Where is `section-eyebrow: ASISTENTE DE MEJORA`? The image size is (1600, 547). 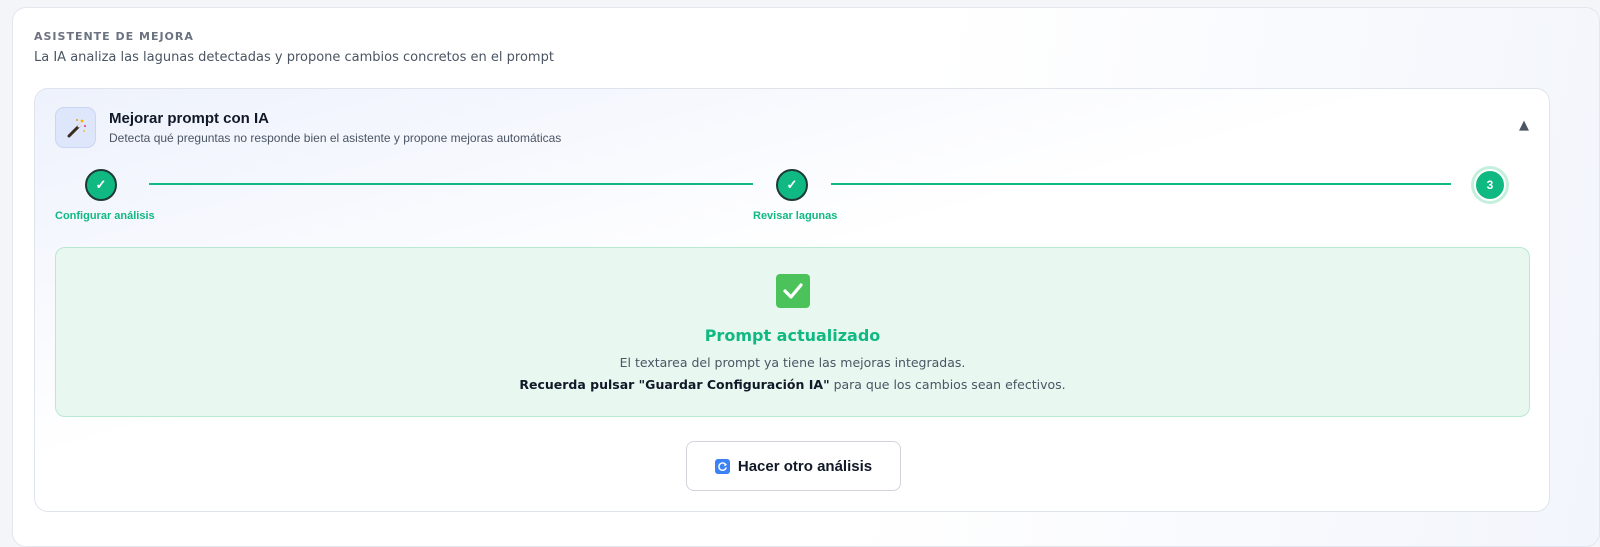
section-eyebrow: ASISTENTE DE MEJORA is located at coordinates (114, 36).